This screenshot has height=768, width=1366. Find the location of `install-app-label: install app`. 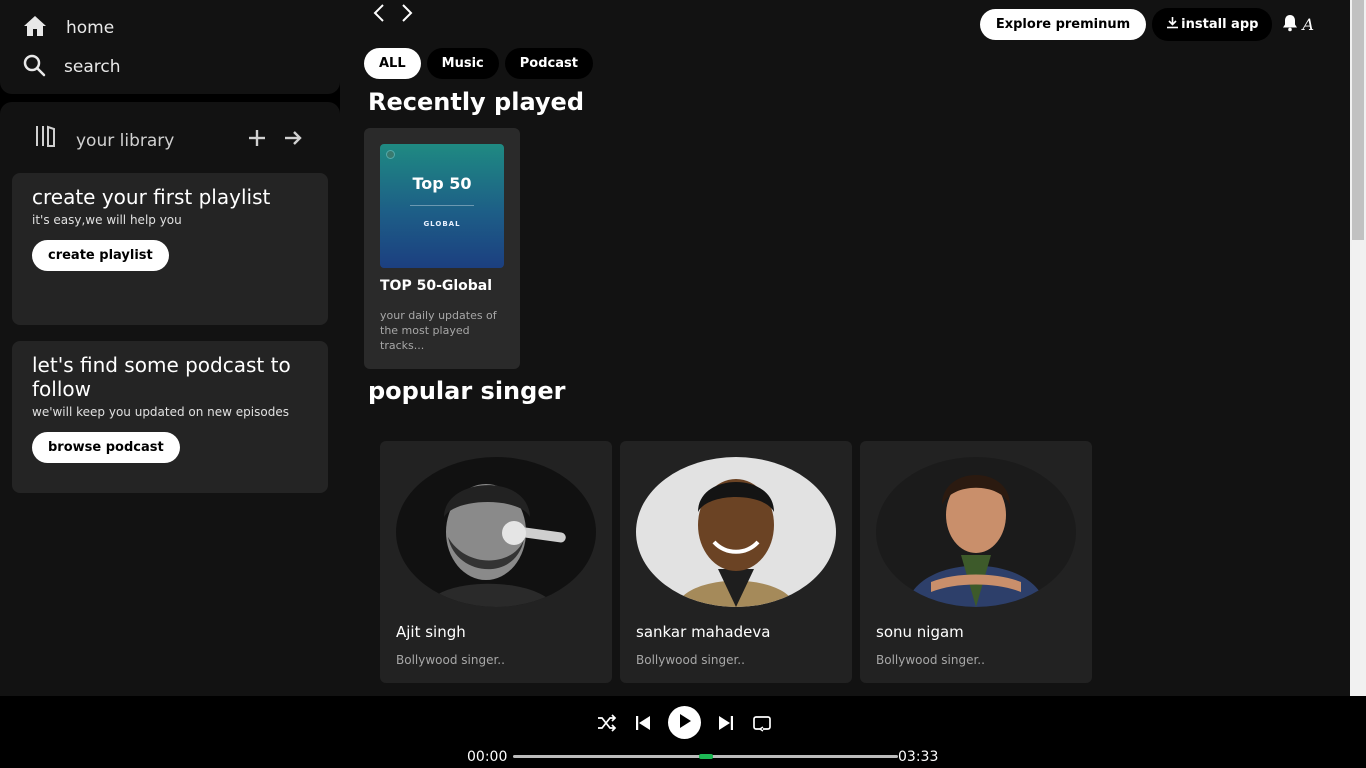

install-app-label: install app is located at coordinates (1220, 24).